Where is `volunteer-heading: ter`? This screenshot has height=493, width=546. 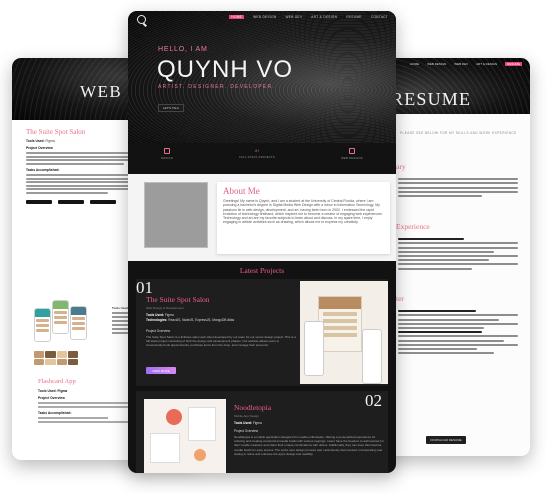 volunteer-heading: ter is located at coordinates (400, 298).